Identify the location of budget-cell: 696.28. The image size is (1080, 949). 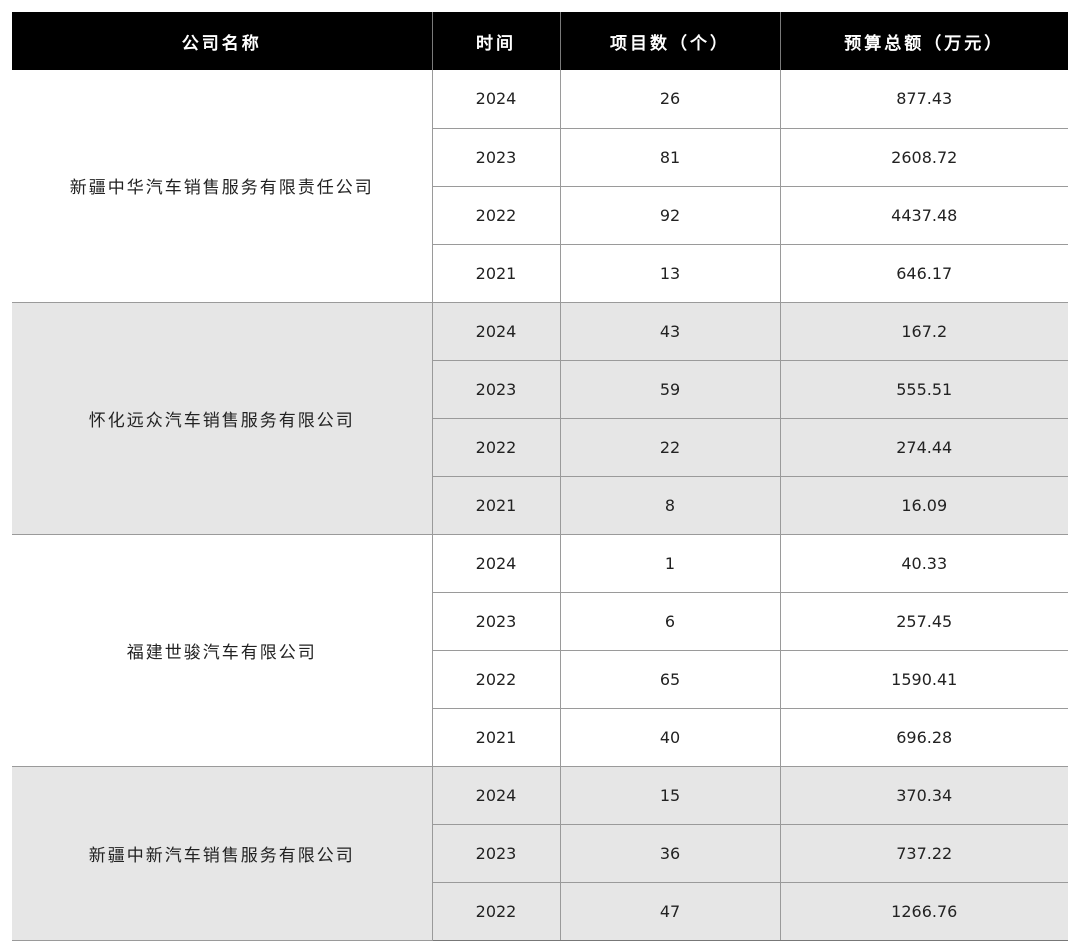
(924, 737).